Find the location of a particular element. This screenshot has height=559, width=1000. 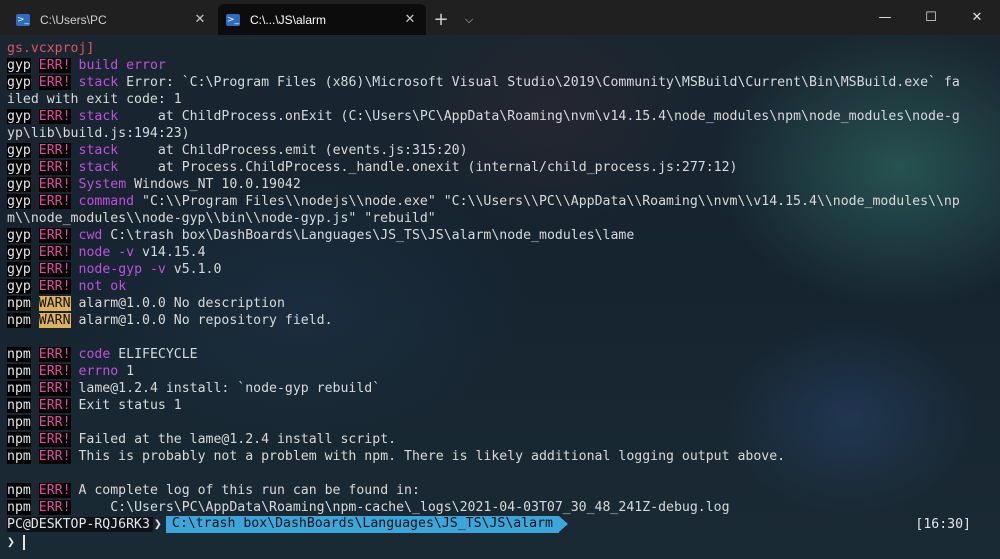

tab-label: C:\...\JS\alarm is located at coordinates (288, 19).